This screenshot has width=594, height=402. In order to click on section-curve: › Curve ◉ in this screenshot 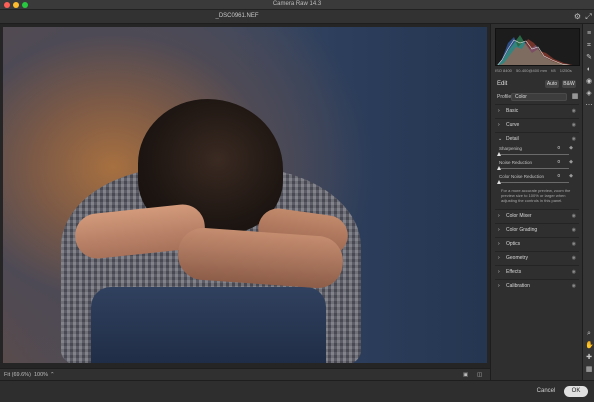, I will do `click(537, 124)`.